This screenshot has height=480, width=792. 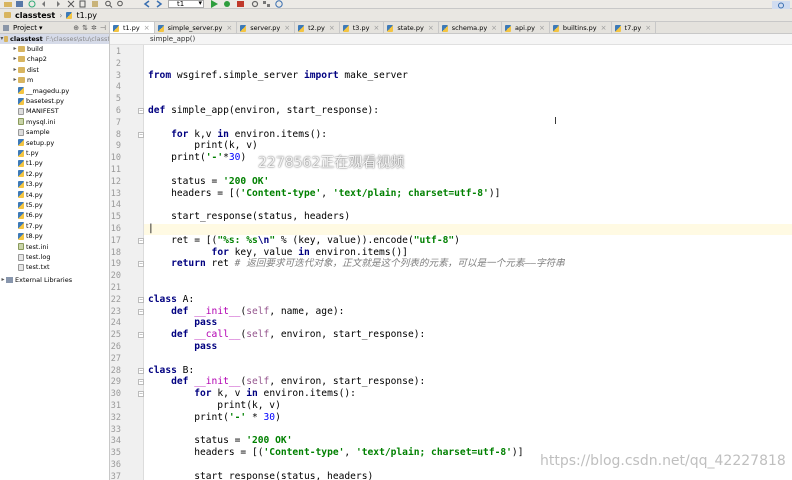 I want to click on breadcrumb-item-project: classtest, so click(x=29, y=15).